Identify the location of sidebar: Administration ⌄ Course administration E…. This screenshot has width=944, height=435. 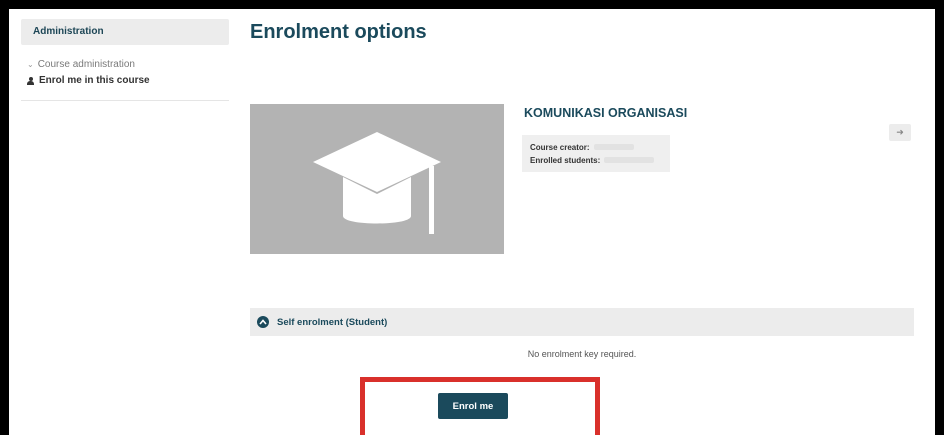
(125, 60).